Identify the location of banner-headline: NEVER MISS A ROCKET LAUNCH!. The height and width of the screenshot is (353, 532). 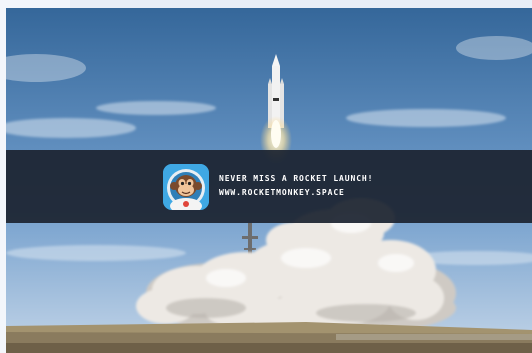
(296, 178).